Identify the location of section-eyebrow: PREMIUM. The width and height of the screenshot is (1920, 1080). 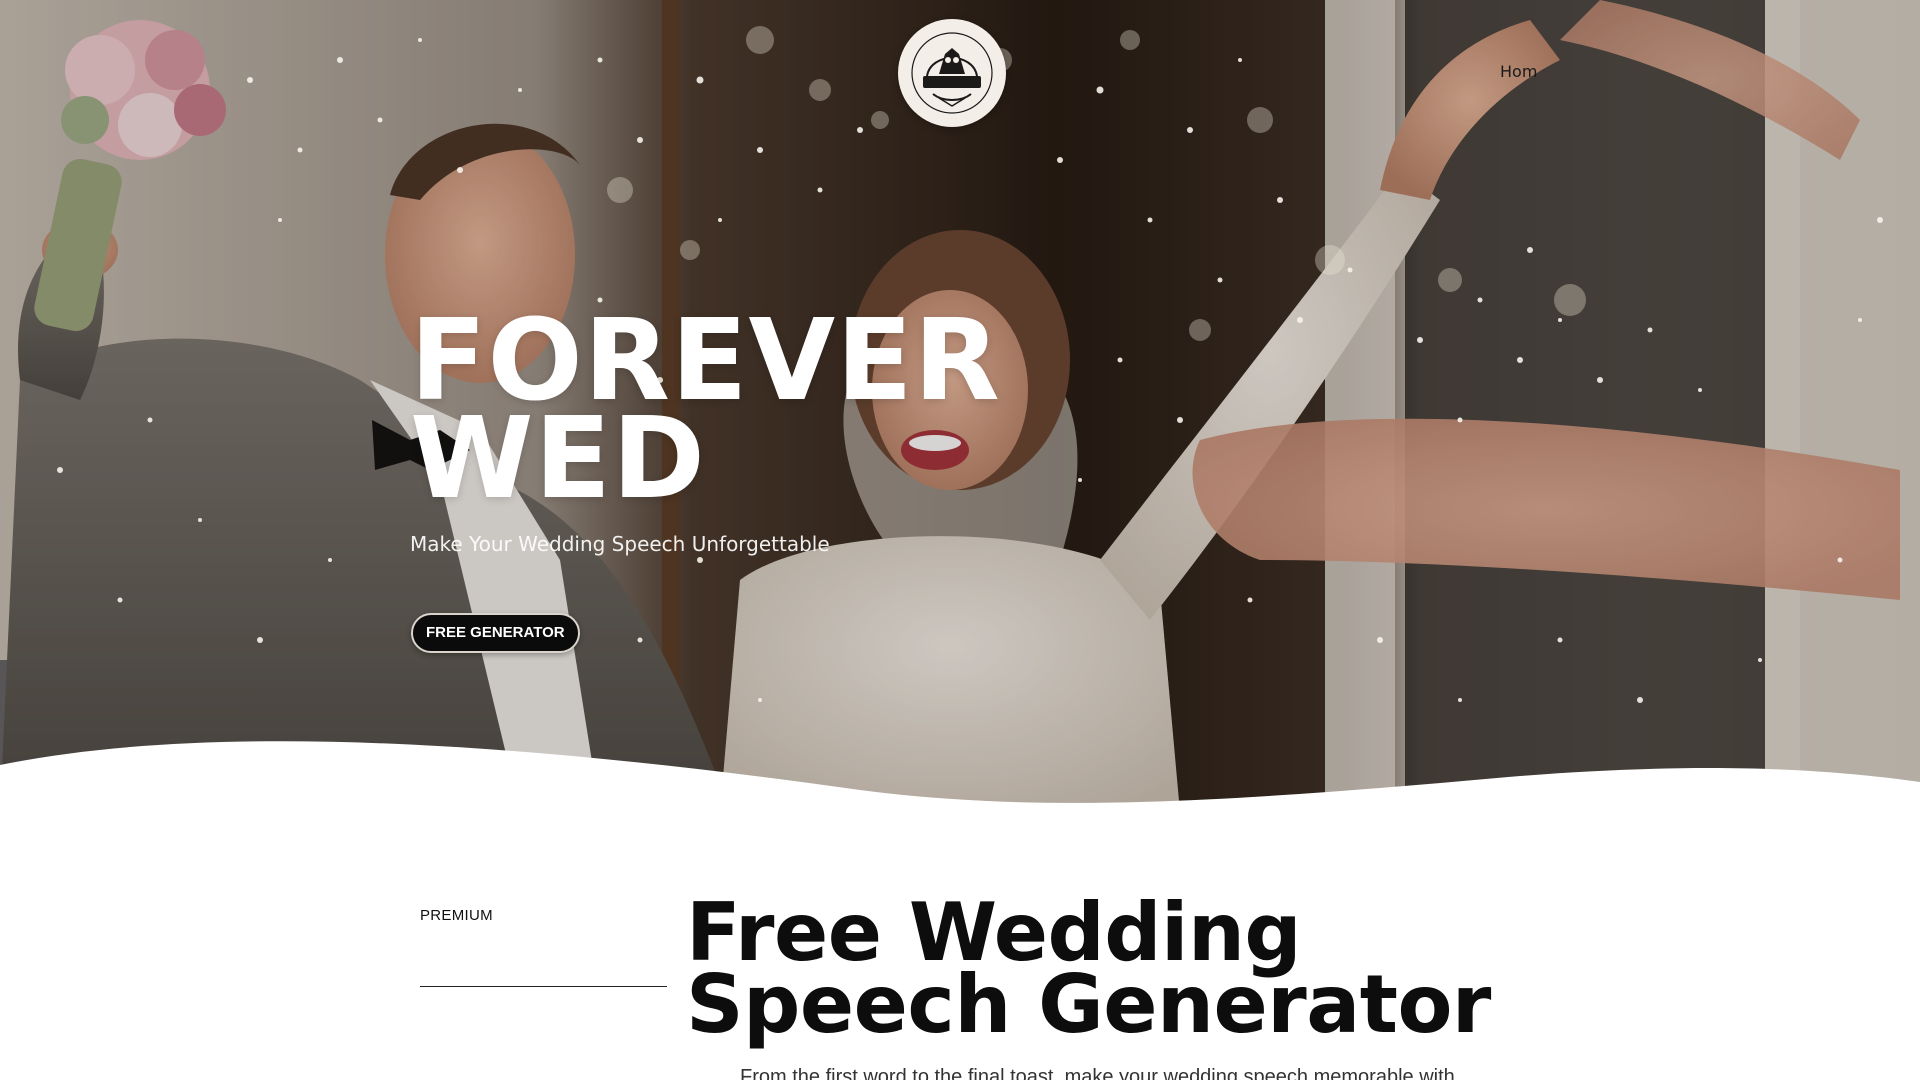
(456, 915).